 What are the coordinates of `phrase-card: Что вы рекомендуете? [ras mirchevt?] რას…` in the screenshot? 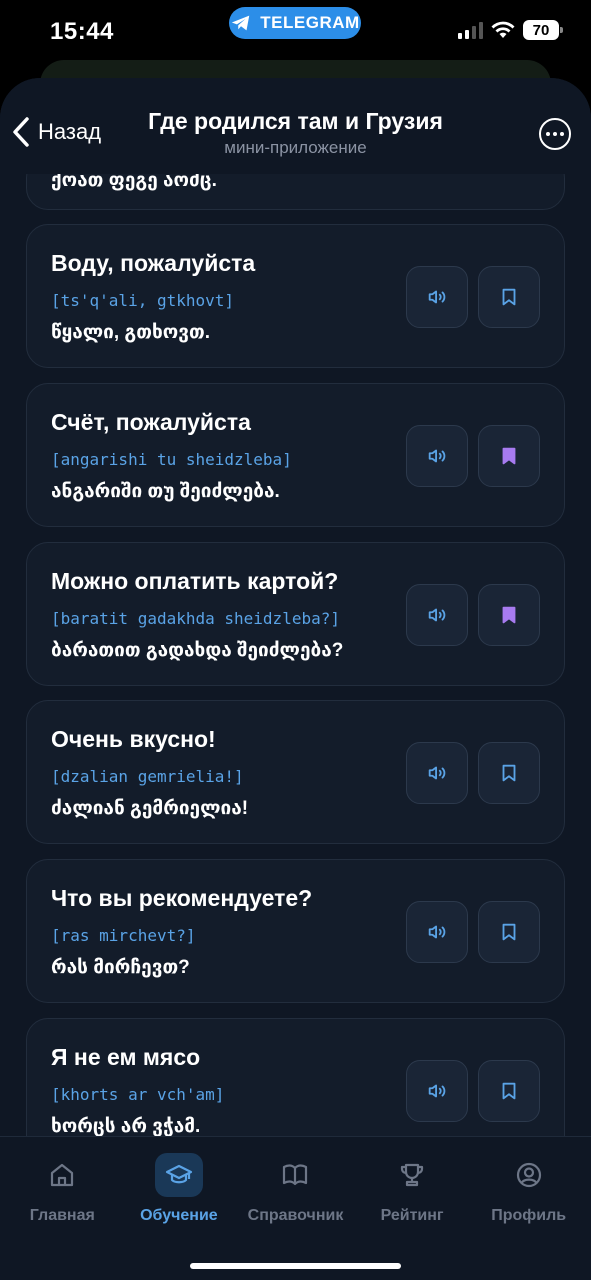 It's located at (295, 931).